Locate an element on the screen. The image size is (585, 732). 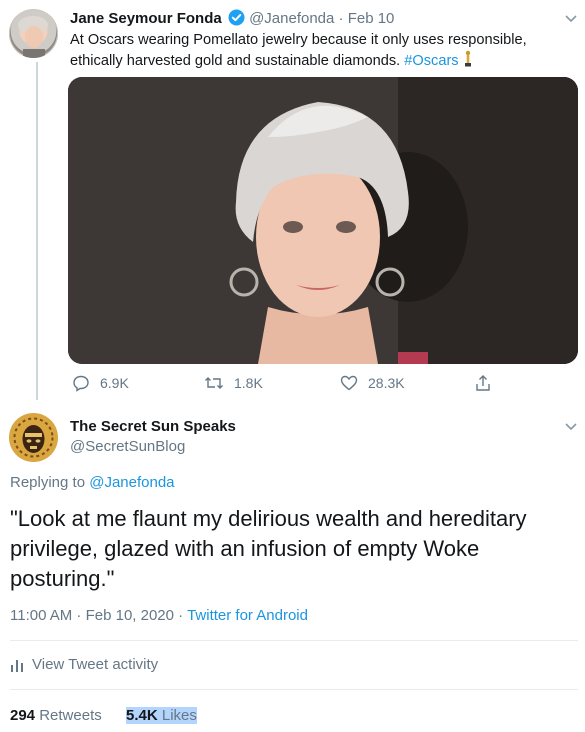
thread-connector is located at coordinates (37, 231).